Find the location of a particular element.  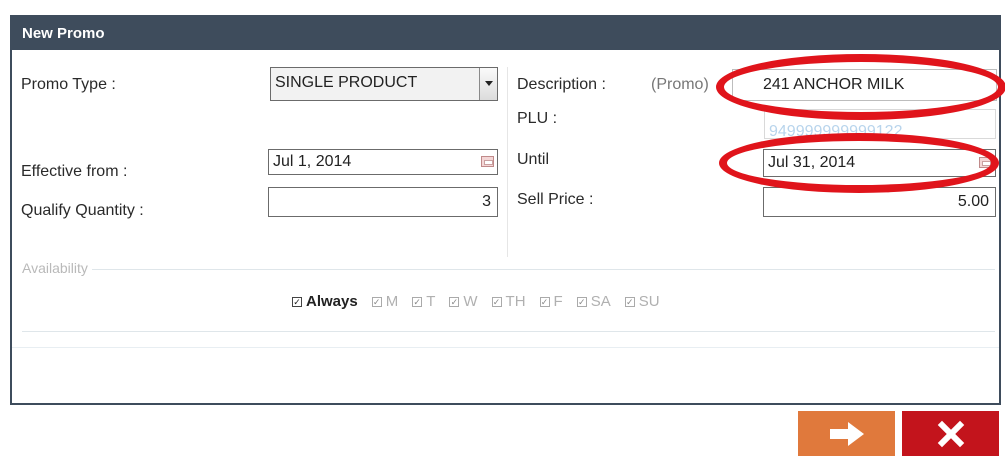

sell-price-value: 5.00 is located at coordinates (973, 201).